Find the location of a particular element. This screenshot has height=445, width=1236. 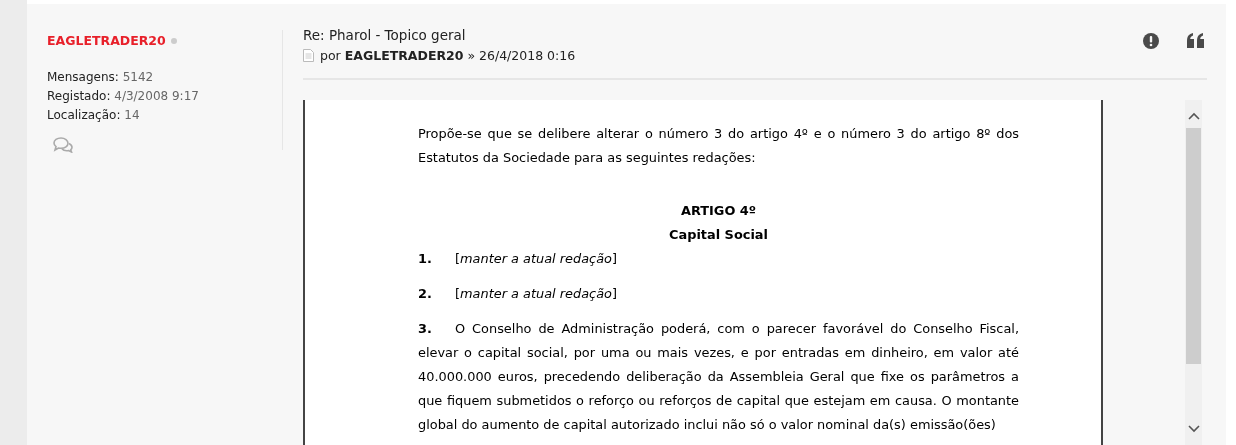

list-item: 3. O Conselho de Administração poderá, com o parecer favorável do Conselho Fiscal, elevar o capital social, por uma ou mais vezes, e por entradas em dinheiro, em valor até 40.000.000 euros, precedendo deliberação da Assembleia Geral que fixe os parâmetros a que fiquem submetidos o reforço ou reforços de capital que estejam em causa. O montante global do aumento de capital autorizado inclui não só o valor nominal da(s) emissão(ões) is located at coordinates (718, 377).